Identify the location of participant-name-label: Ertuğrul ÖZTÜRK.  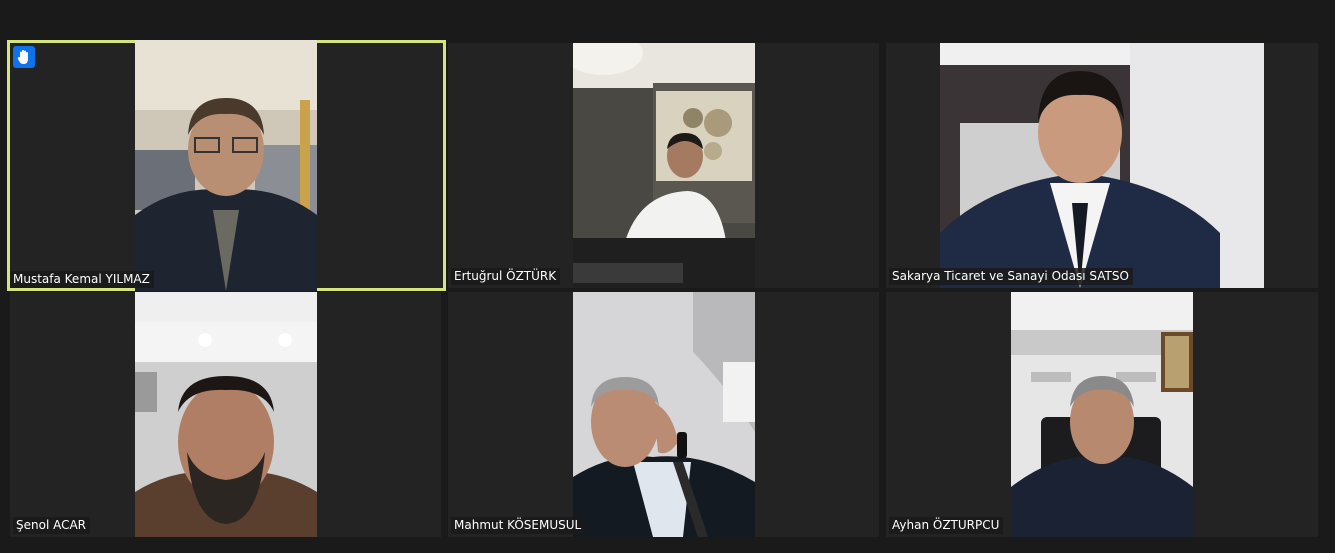
(506, 276).